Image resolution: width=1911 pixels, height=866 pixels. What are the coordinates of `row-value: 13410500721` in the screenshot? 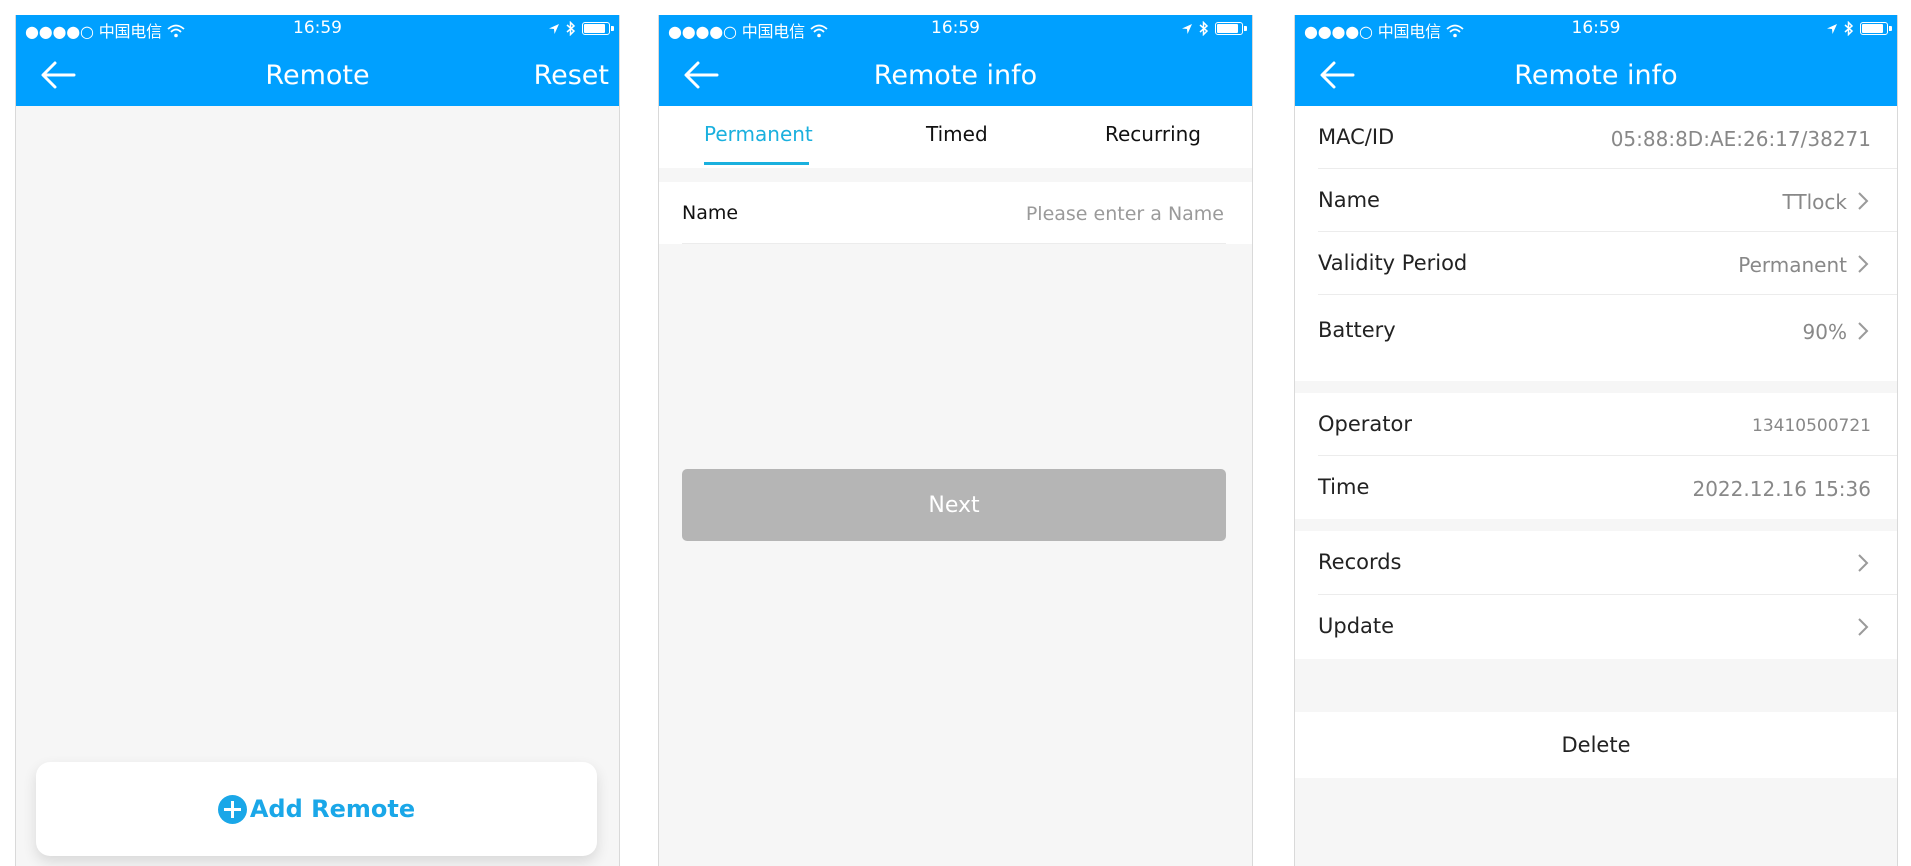 It's located at (1811, 426).